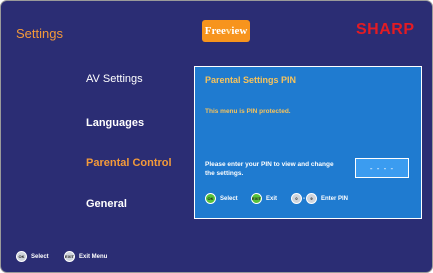 Image resolution: width=433 pixels, height=273 pixels. Describe the element at coordinates (335, 198) in the screenshot. I see `legend-enter-pin-label: Enter PIN` at that location.